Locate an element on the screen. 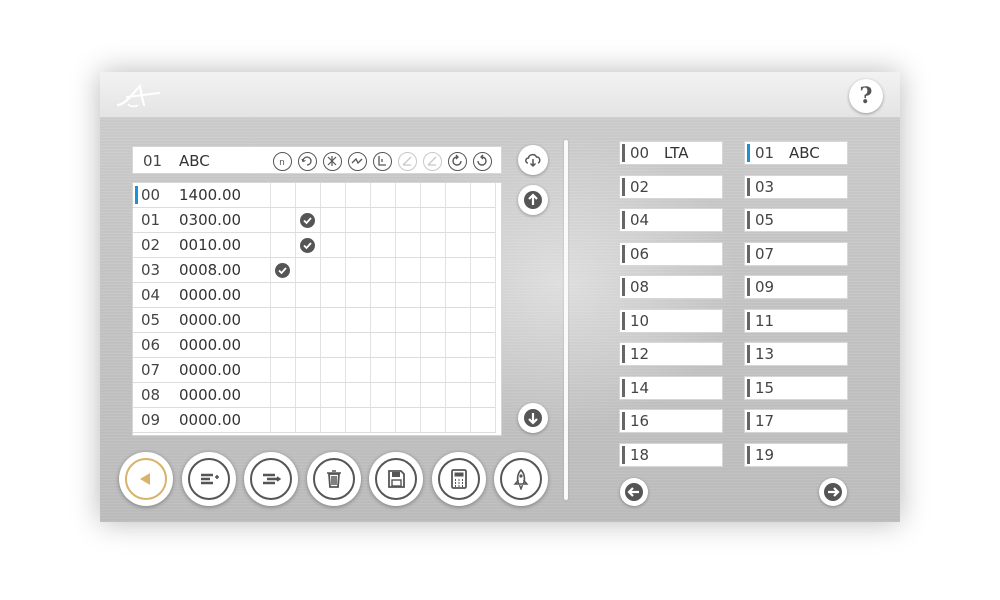  row-value: 1400.00 is located at coordinates (210, 195).